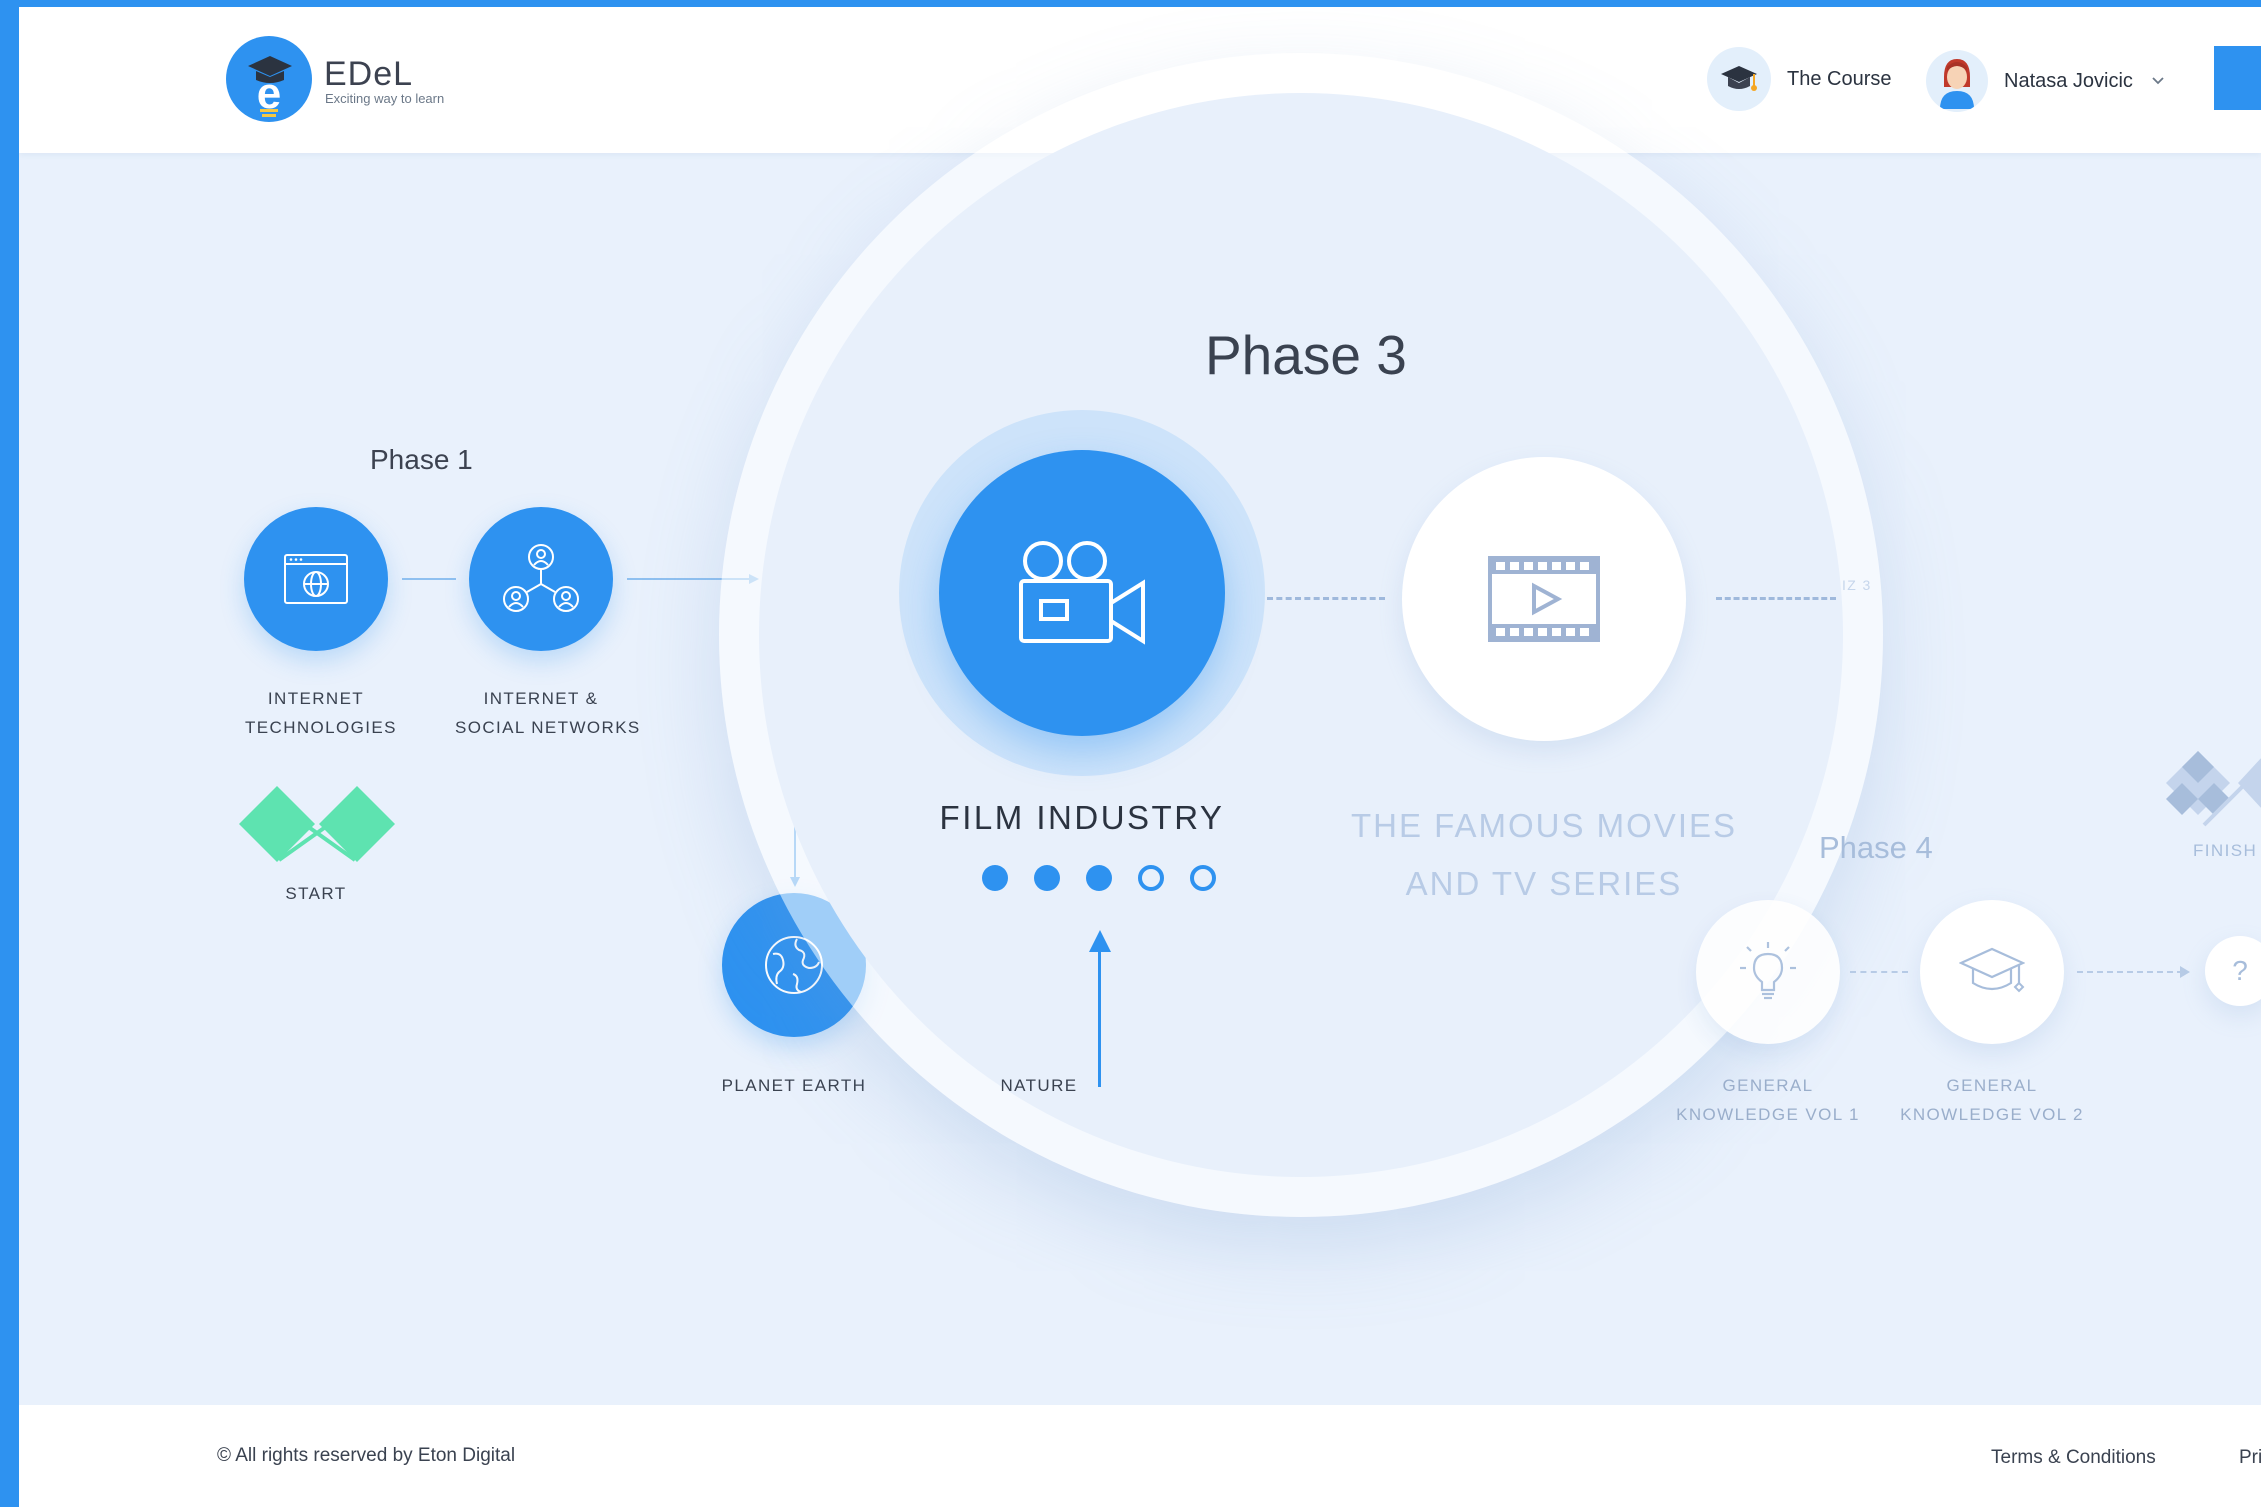 This screenshot has height=1507, width=2261. I want to click on brand-name: EDeL, so click(368, 74).